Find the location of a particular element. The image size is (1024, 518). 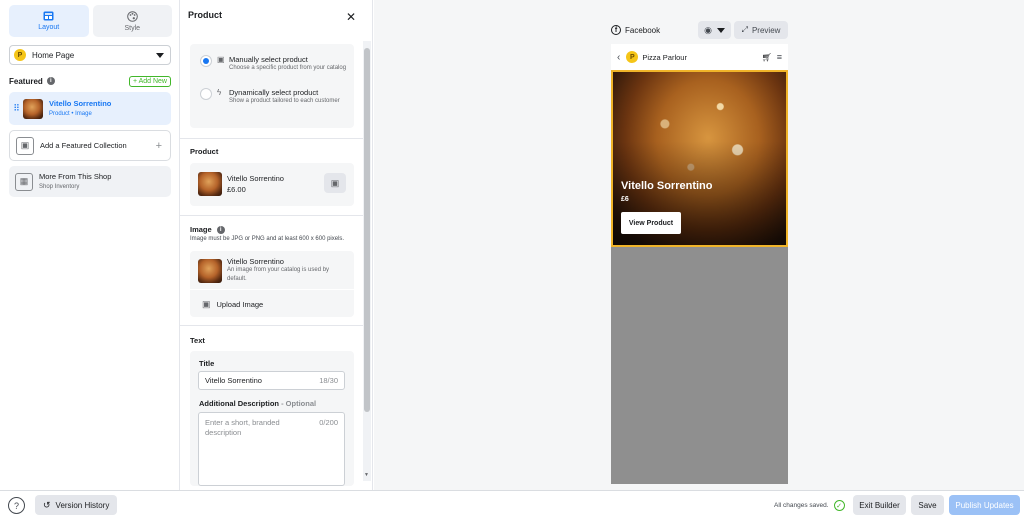

title-field-label: Title is located at coordinates (207, 363).